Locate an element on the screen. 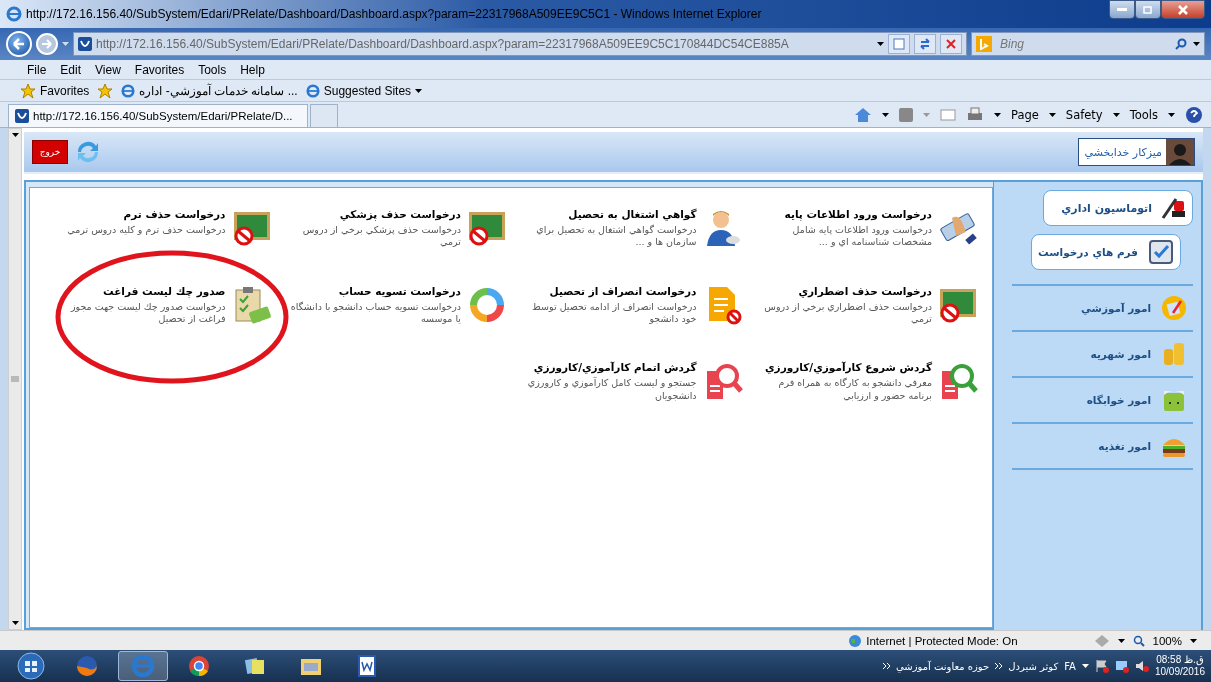  link-label: Suggested Sites is located at coordinates (367, 90).